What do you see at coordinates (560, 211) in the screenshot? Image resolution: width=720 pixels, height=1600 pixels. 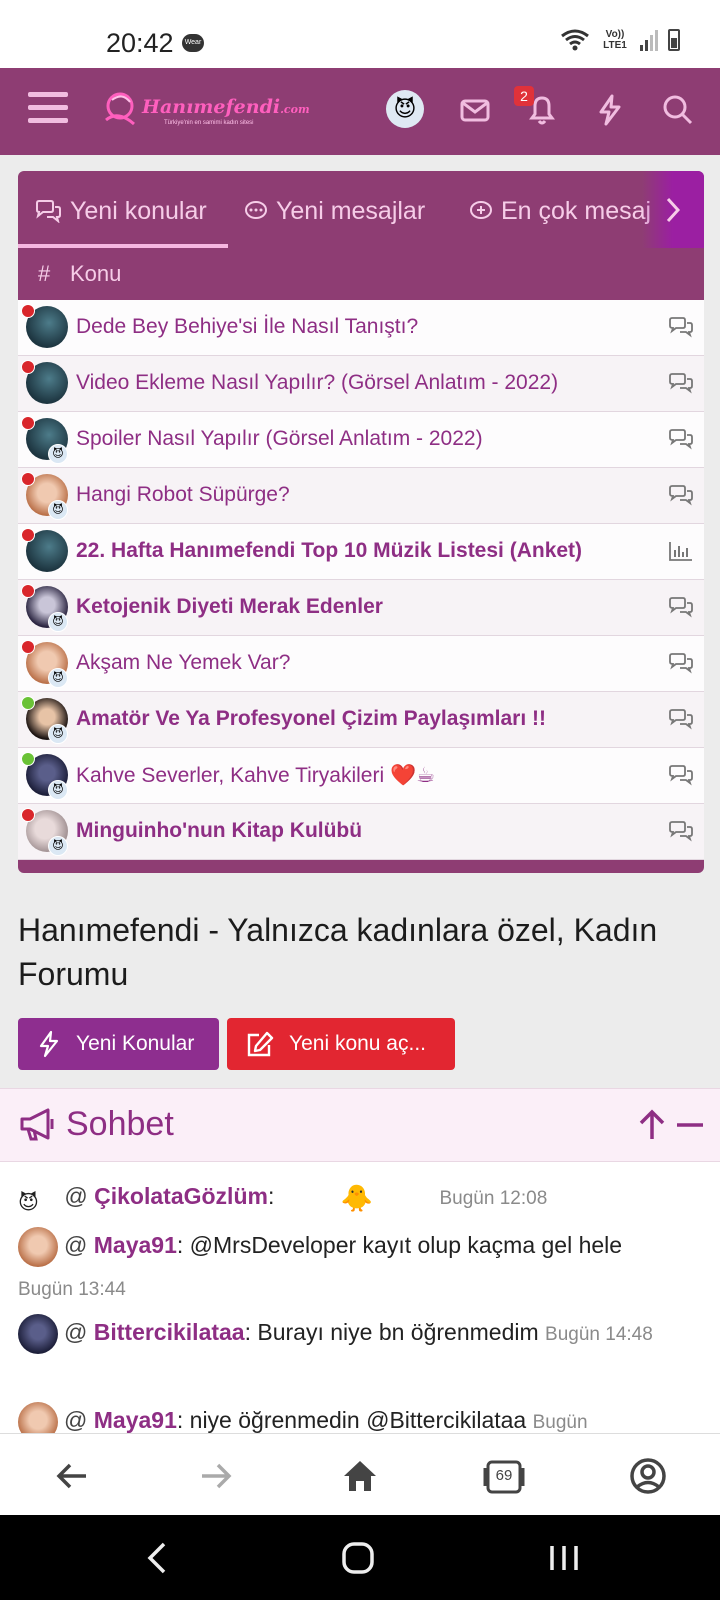 I see `tab-most-messages: En çok mesaj` at bounding box center [560, 211].